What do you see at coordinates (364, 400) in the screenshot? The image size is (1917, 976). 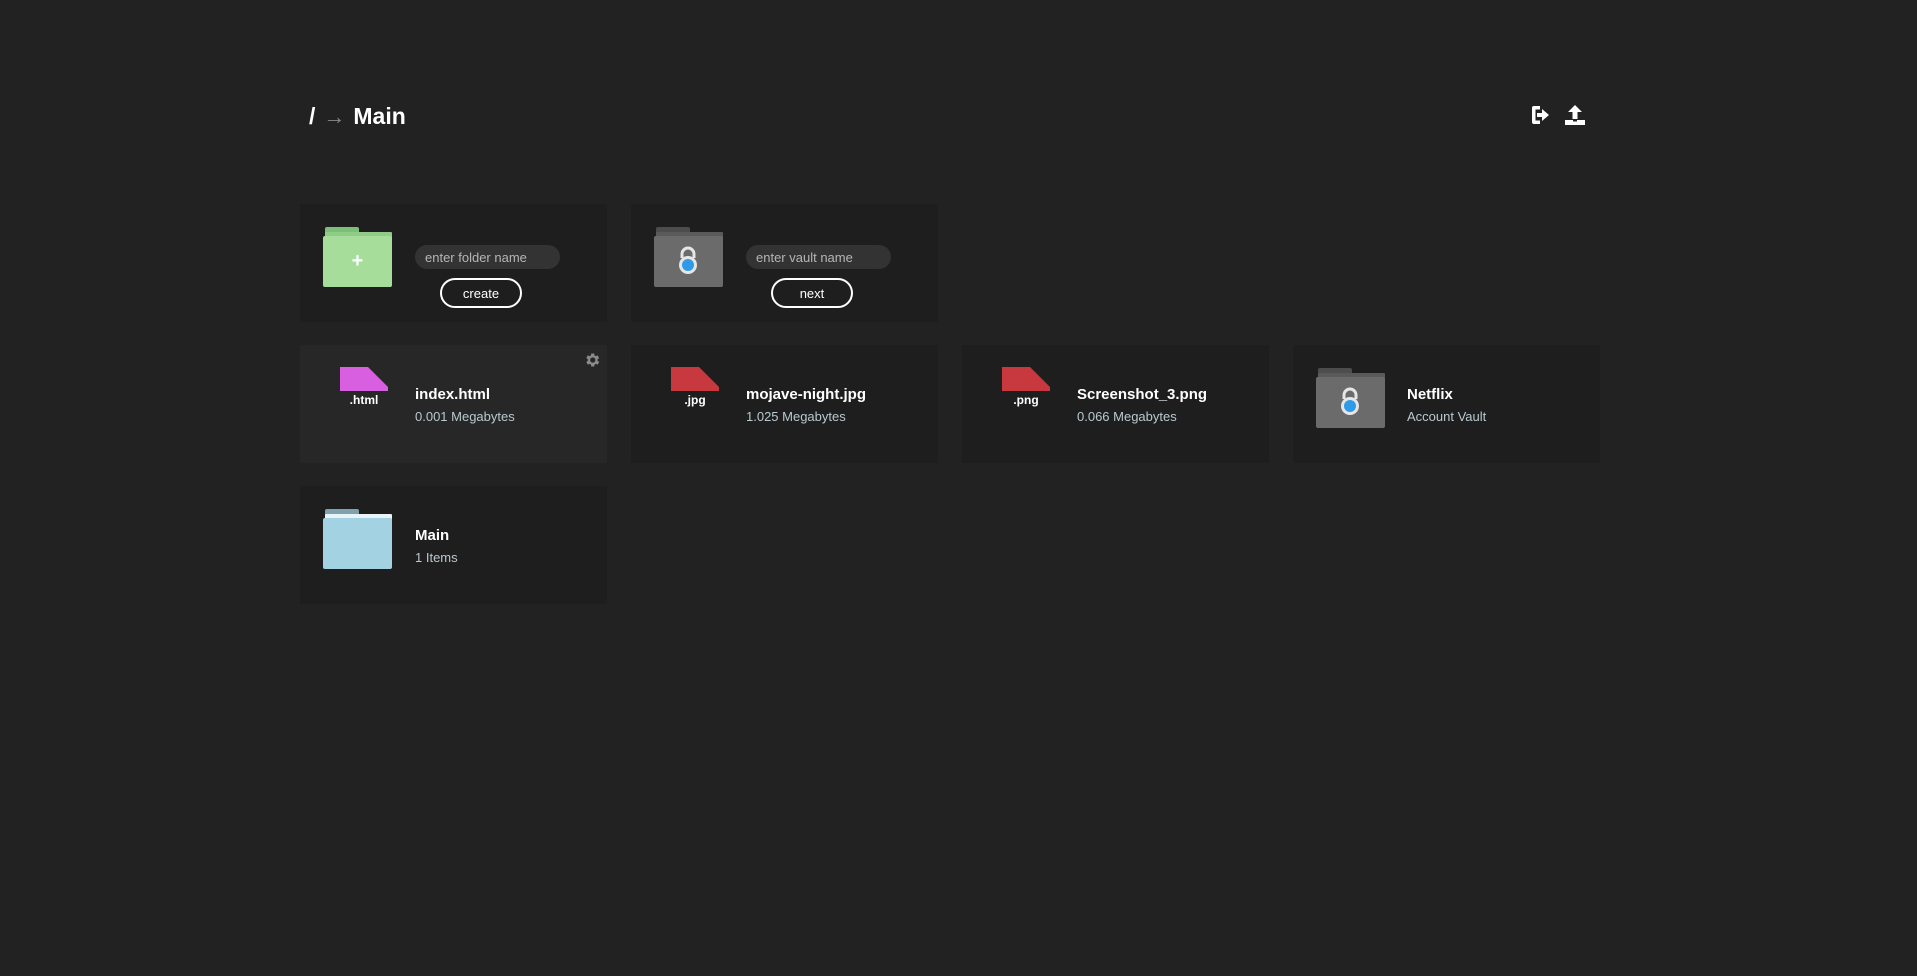 I see `file-extension: .html` at bounding box center [364, 400].